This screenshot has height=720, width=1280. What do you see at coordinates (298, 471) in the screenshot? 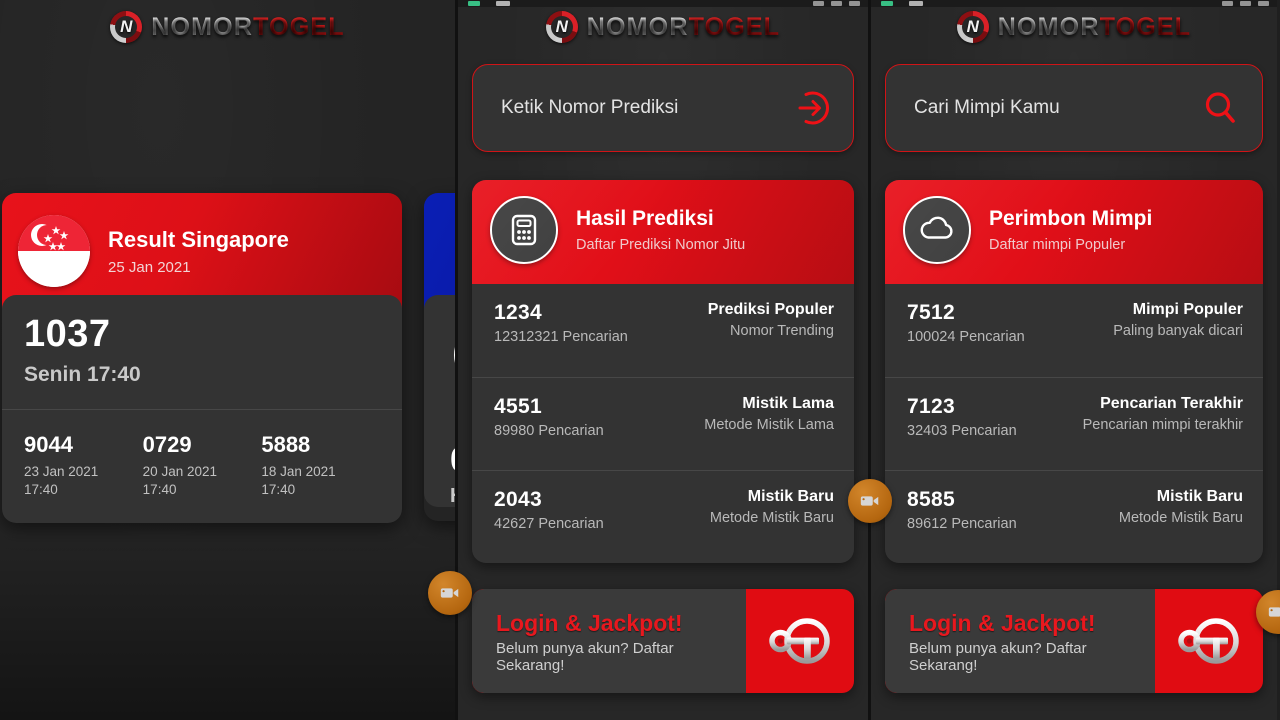
I see `previous-date: 18 Jan 2021` at bounding box center [298, 471].